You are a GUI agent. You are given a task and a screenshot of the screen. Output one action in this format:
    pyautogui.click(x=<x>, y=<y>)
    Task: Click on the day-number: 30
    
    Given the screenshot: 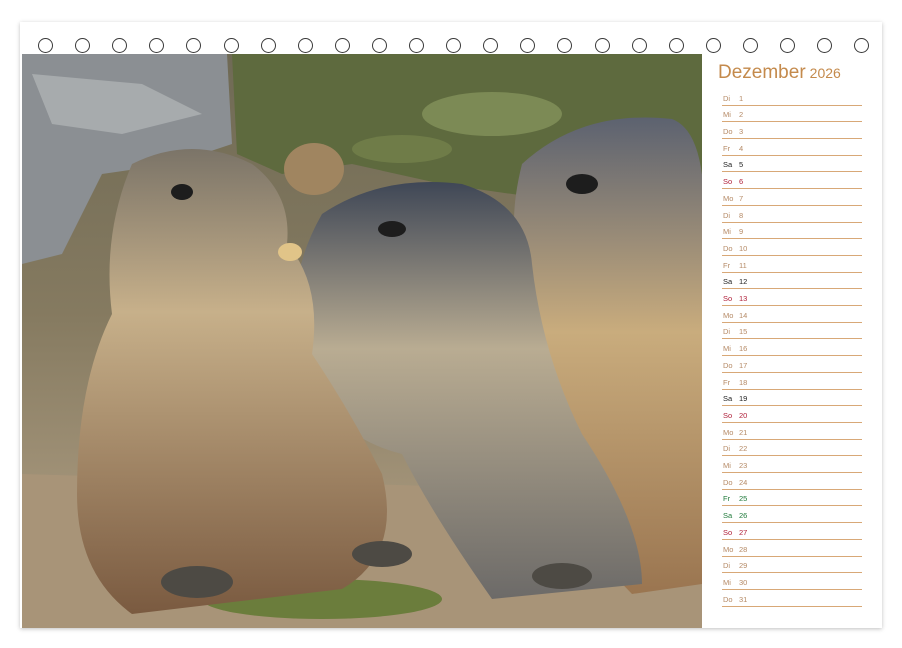 What is the action you would take?
    pyautogui.click(x=743, y=582)
    